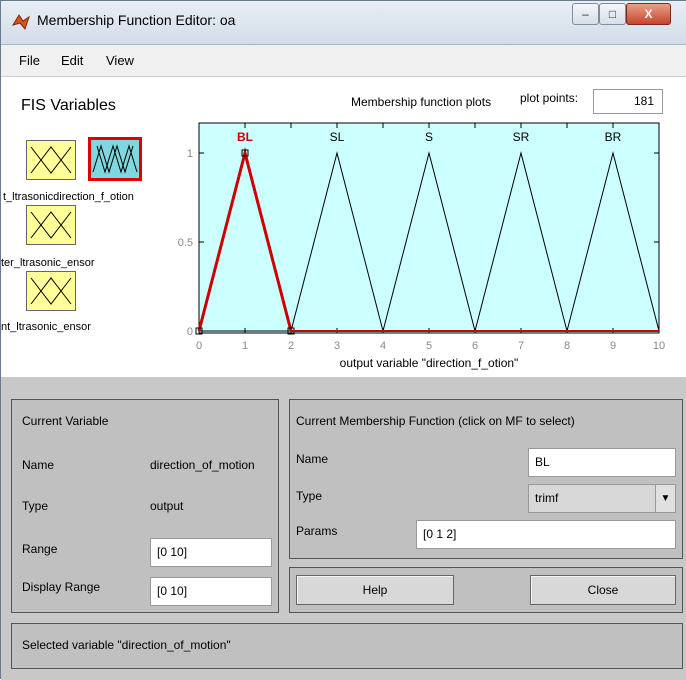 The width and height of the screenshot is (686, 680). What do you see at coordinates (126, 645) in the screenshot?
I see `status-text: Selected variable "direction_of_motion"` at bounding box center [126, 645].